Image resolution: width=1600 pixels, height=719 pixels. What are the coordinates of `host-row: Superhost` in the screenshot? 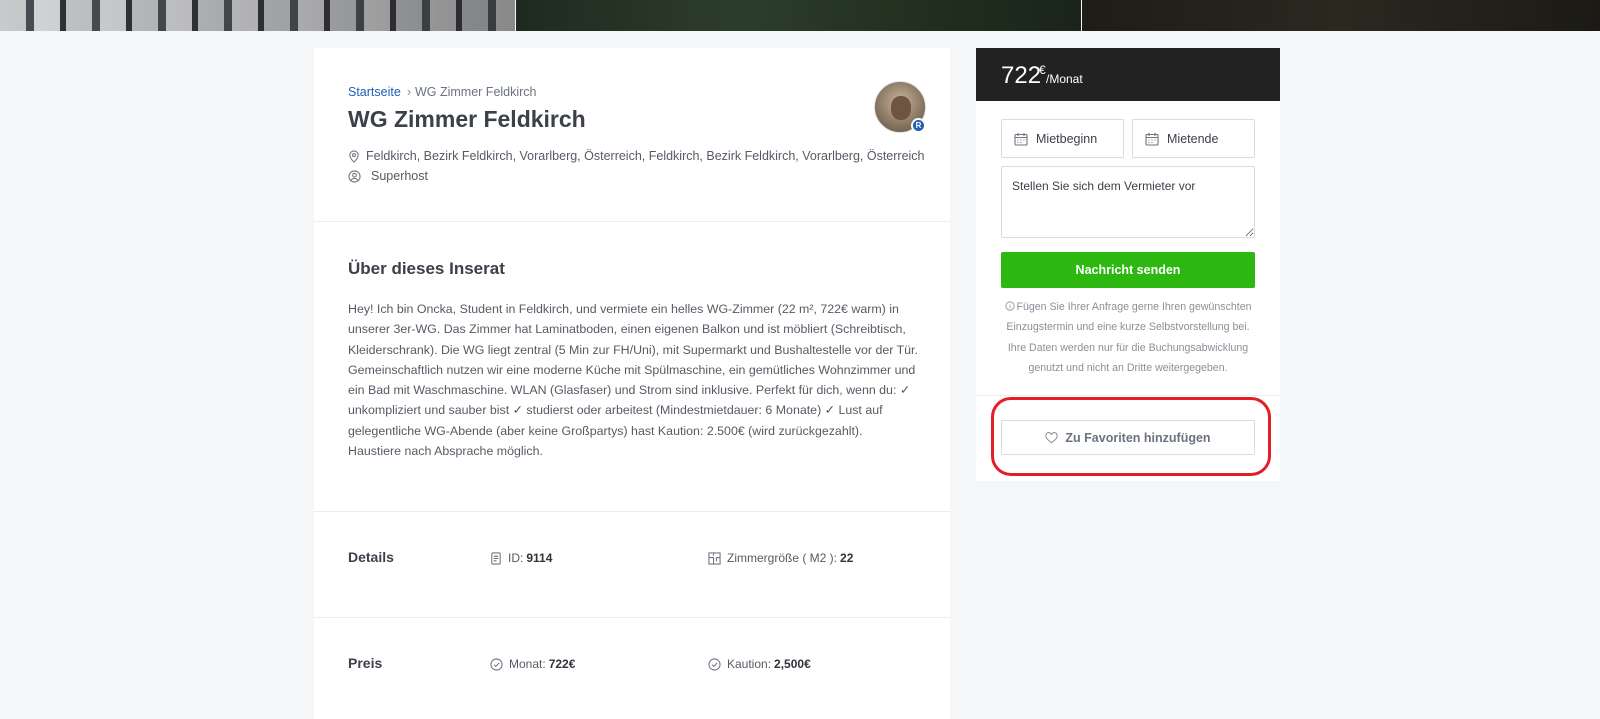 It's located at (388, 176).